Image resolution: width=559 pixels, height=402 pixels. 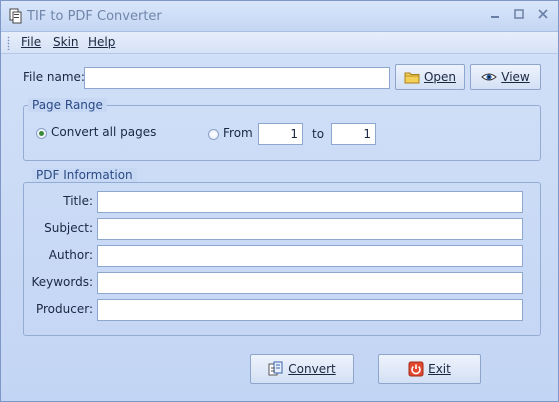 I want to click on pdf-information-title: PDF Information, so click(x=84, y=175).